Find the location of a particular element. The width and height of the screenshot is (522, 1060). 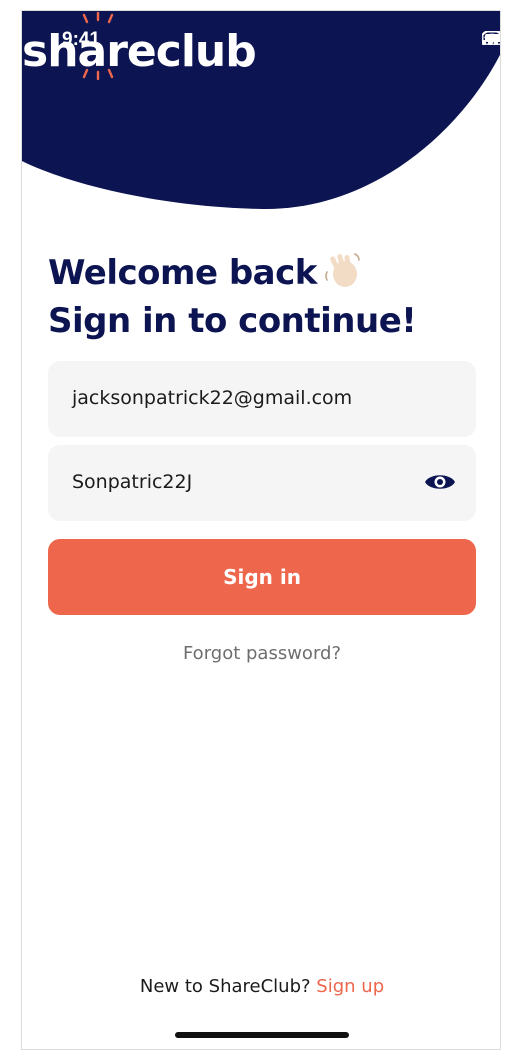

heading-line-1: Welcome back is located at coordinates (232, 273).